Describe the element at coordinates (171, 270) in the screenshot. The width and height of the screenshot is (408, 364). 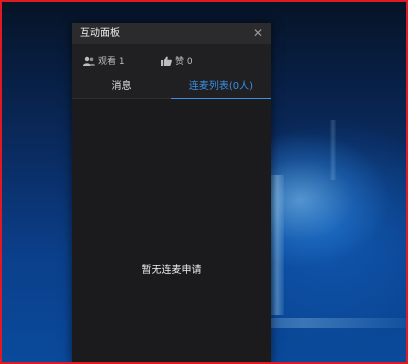
I see `empty-state-text: 暂无连麦申请` at that location.